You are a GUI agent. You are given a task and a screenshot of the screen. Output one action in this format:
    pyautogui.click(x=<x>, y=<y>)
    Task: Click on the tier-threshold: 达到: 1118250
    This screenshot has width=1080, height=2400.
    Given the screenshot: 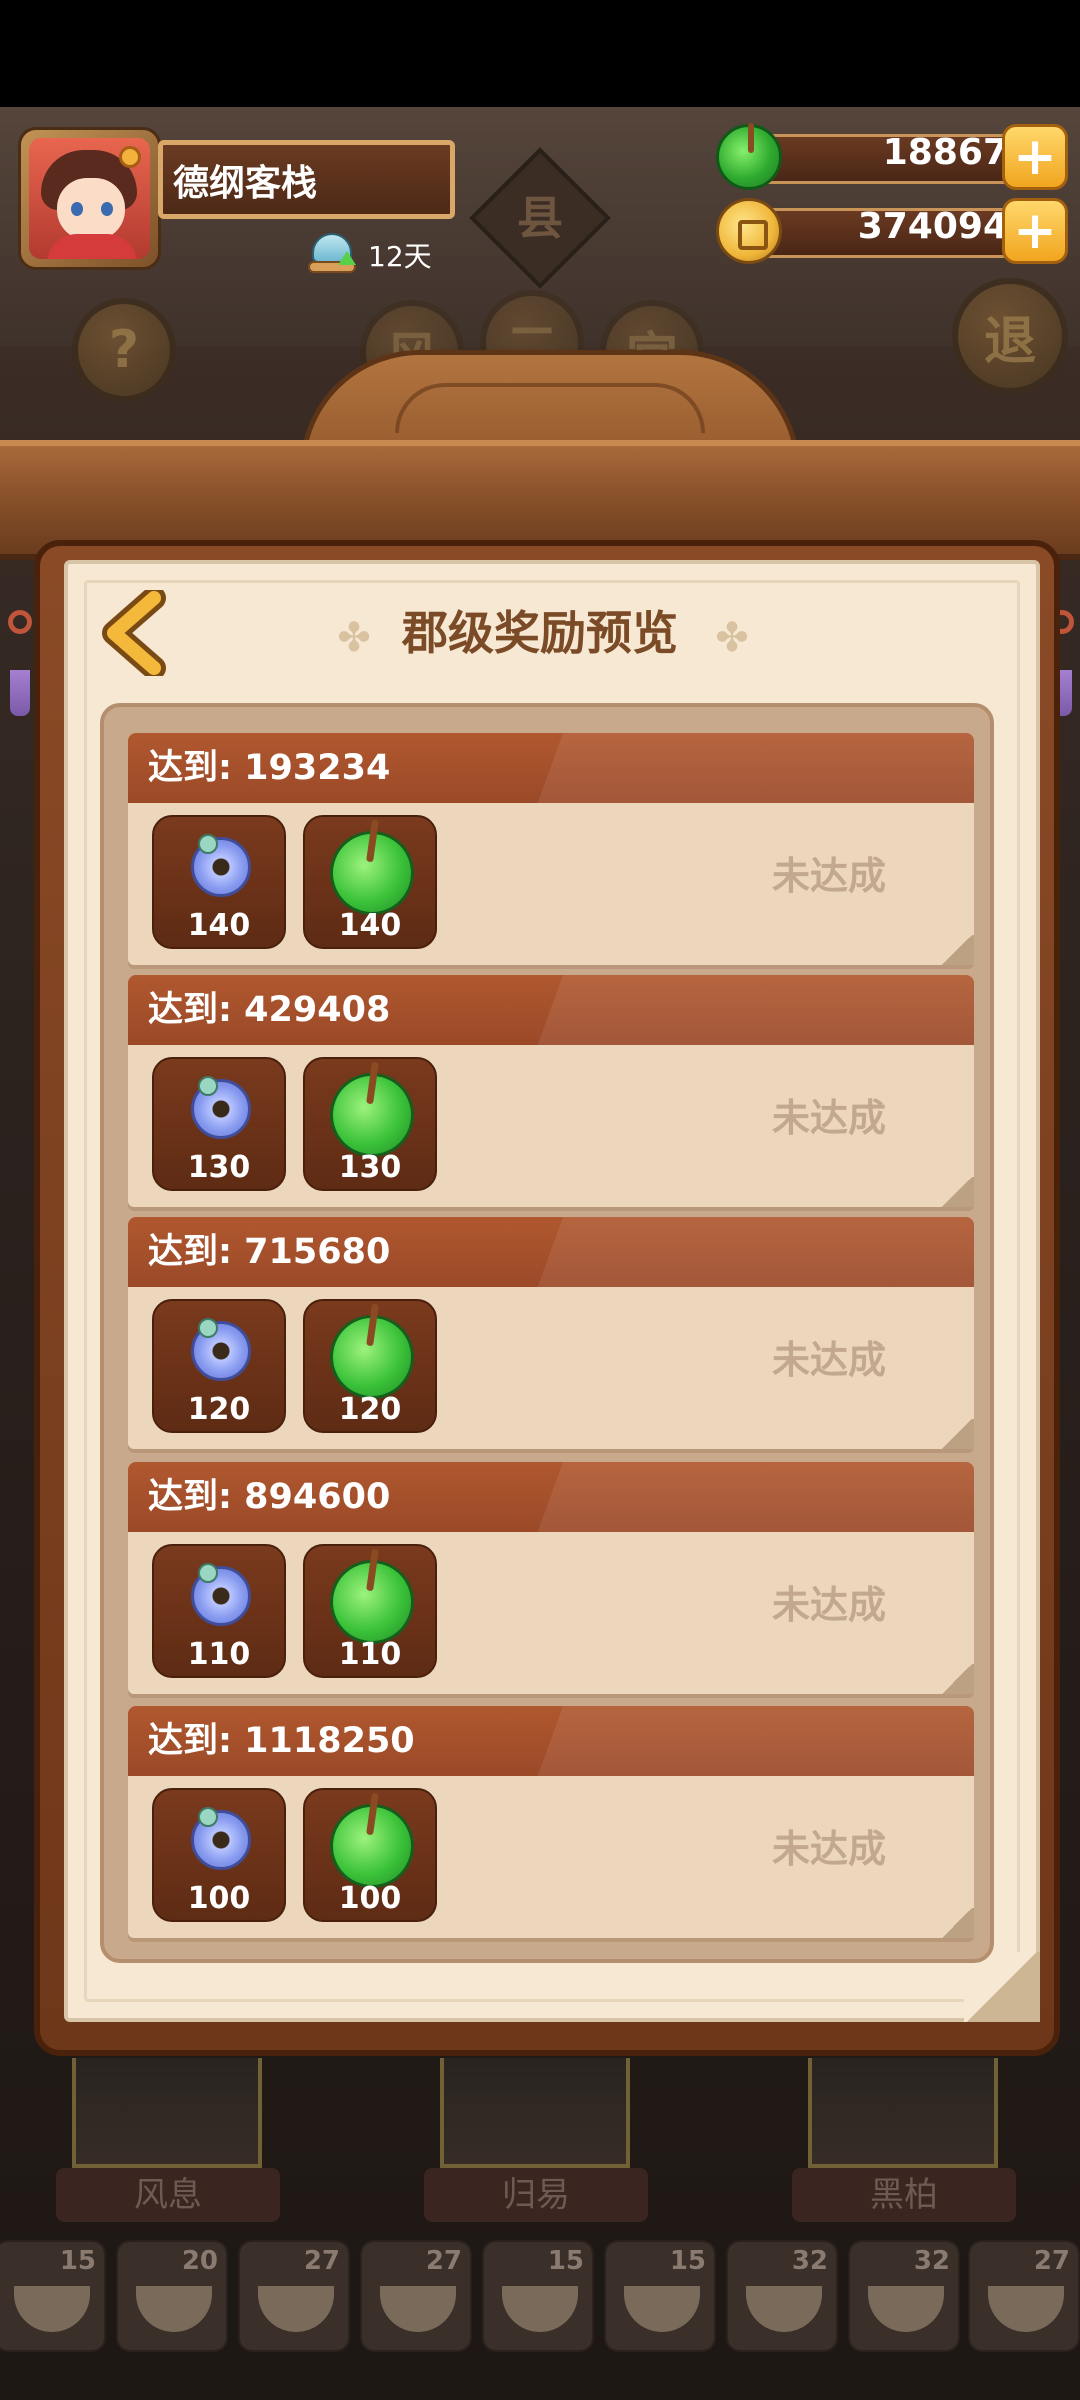 What is the action you would take?
    pyautogui.click(x=281, y=1741)
    